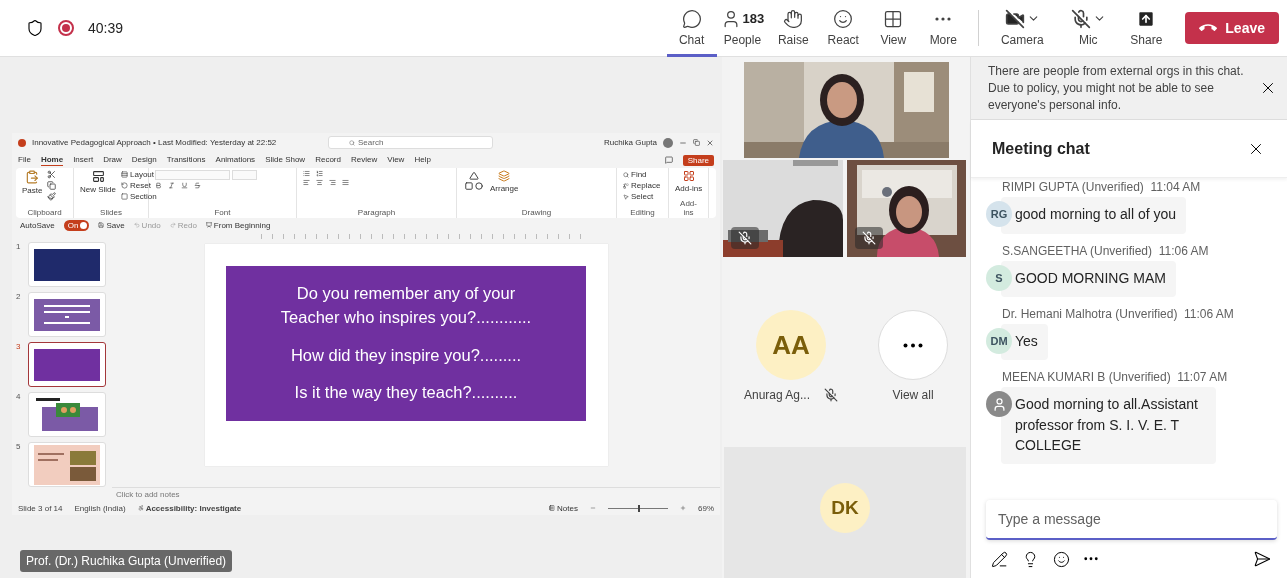 This screenshot has height=578, width=1287. I want to click on ribbon-button: Layout, so click(139, 174).